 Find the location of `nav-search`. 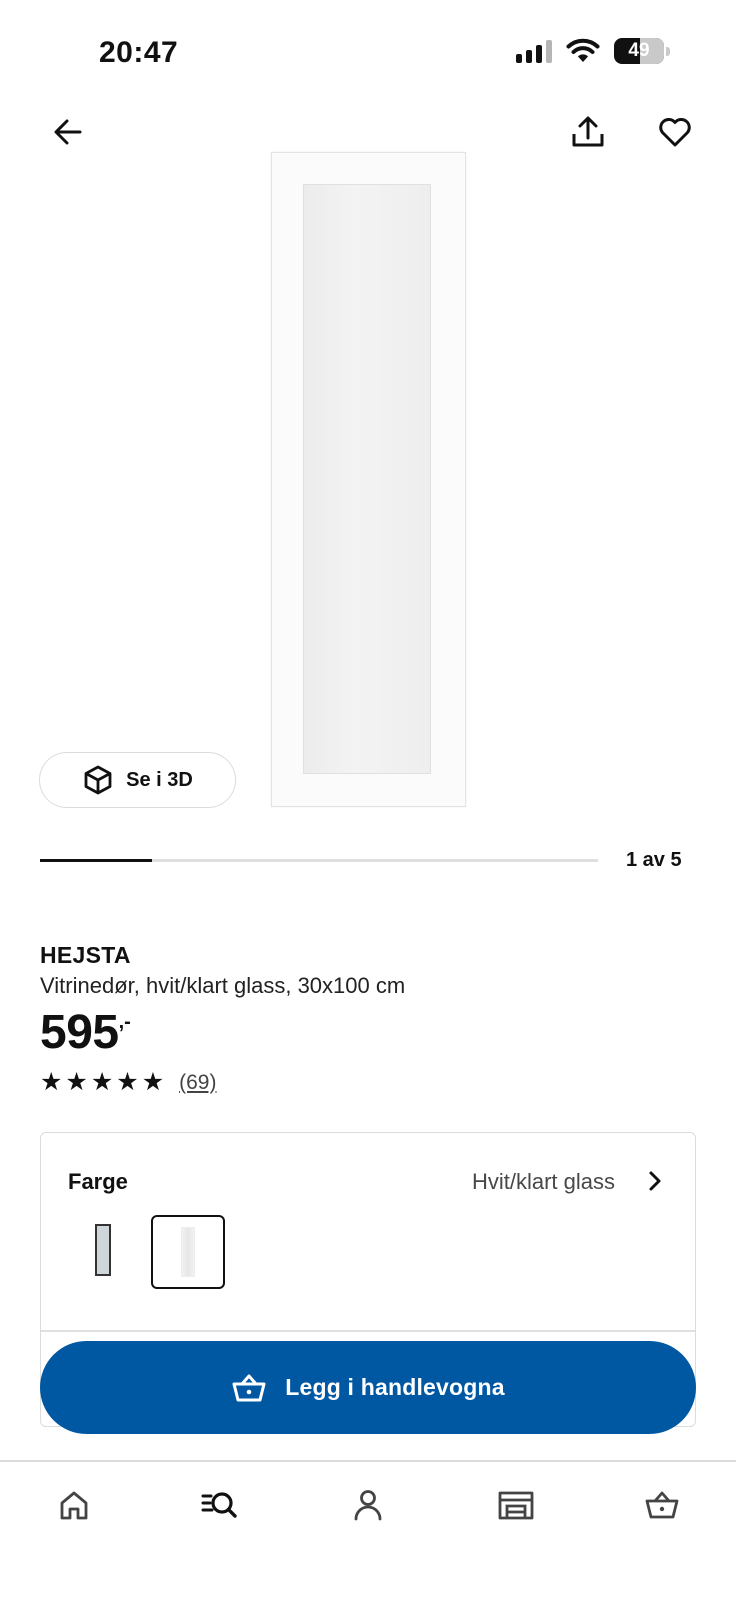

nav-search is located at coordinates (220, 1505).